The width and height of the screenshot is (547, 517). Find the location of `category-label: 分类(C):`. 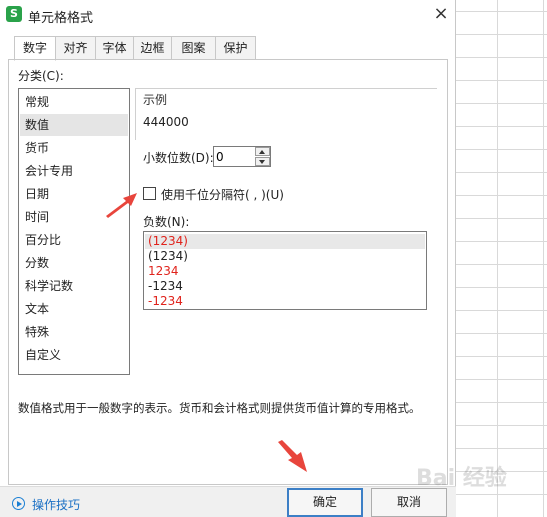

category-label: 分类(C): is located at coordinates (41, 76).